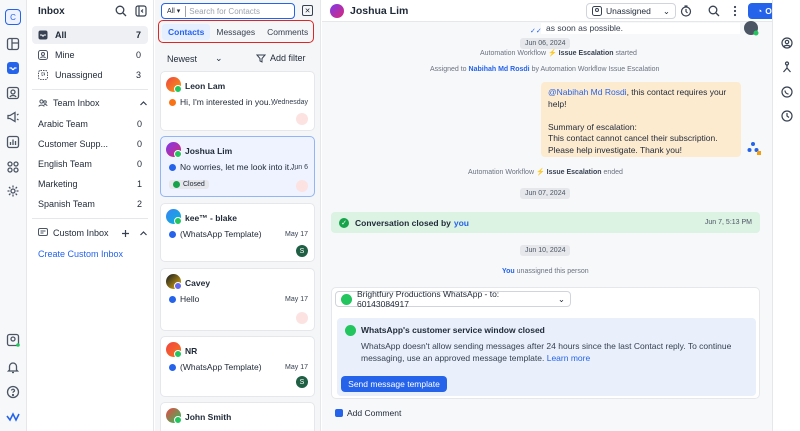 This screenshot has width=800, height=431. I want to click on learn-more-link: Learn more, so click(568, 358).